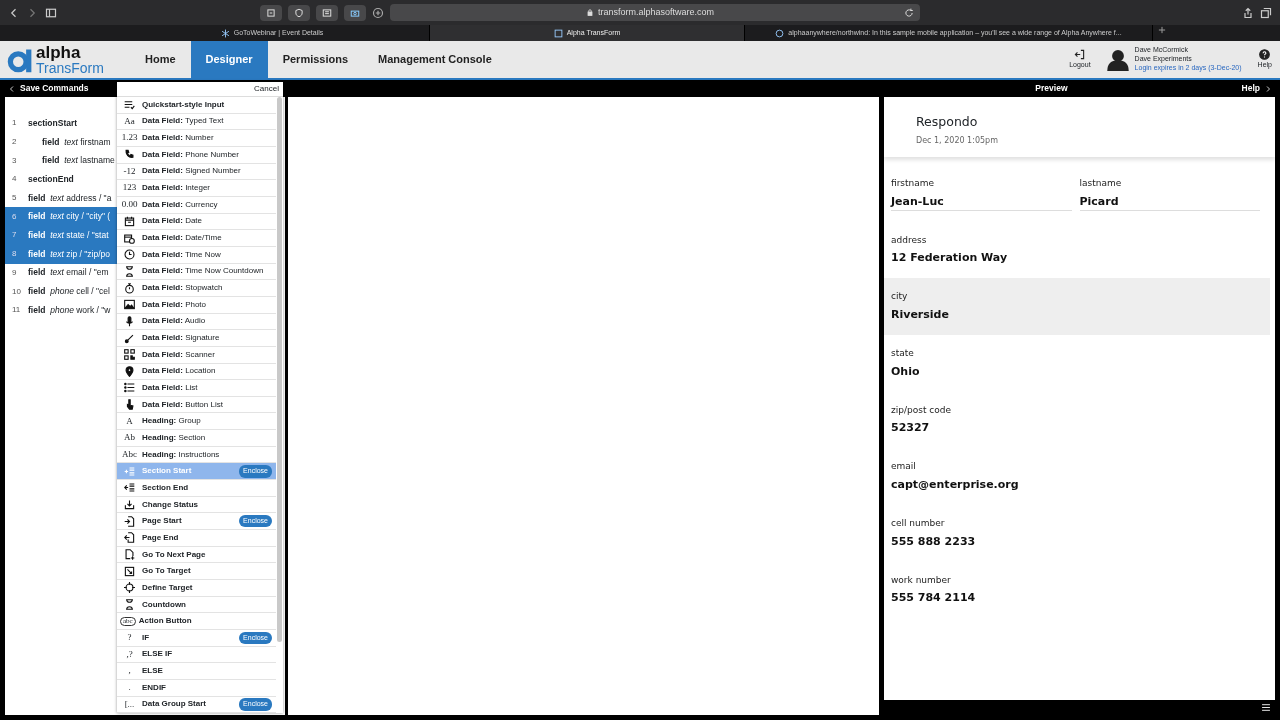 The width and height of the screenshot is (1280, 720). I want to click on menu-item: Change Status, so click(196, 505).